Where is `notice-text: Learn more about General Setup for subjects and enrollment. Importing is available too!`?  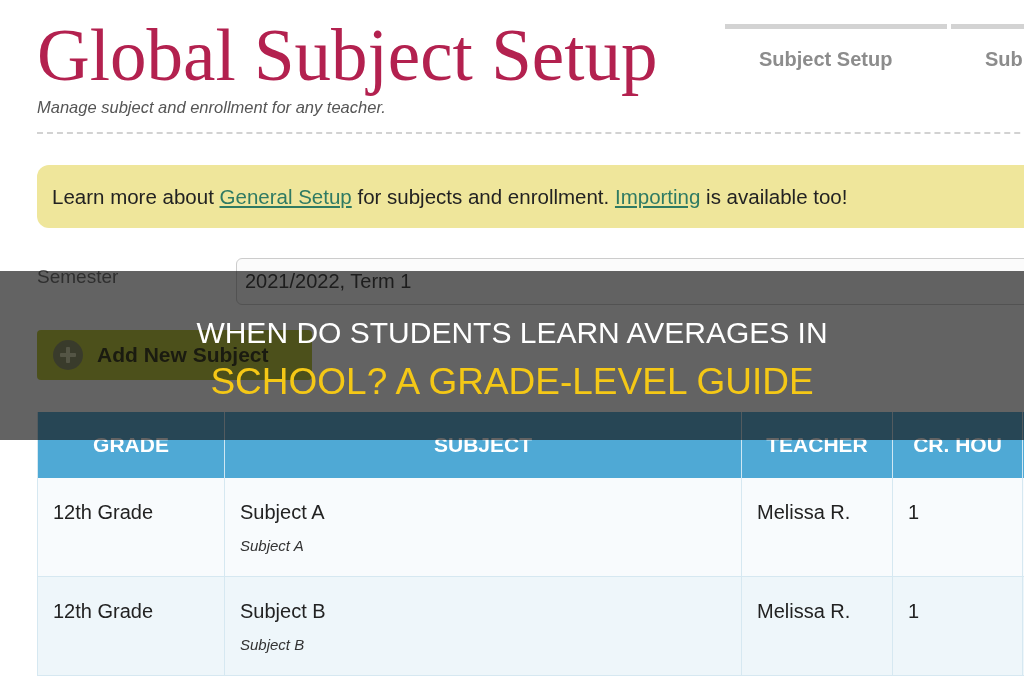 notice-text: Learn more about General Setup for subjects and enrollment. Importing is available too! is located at coordinates (450, 196).